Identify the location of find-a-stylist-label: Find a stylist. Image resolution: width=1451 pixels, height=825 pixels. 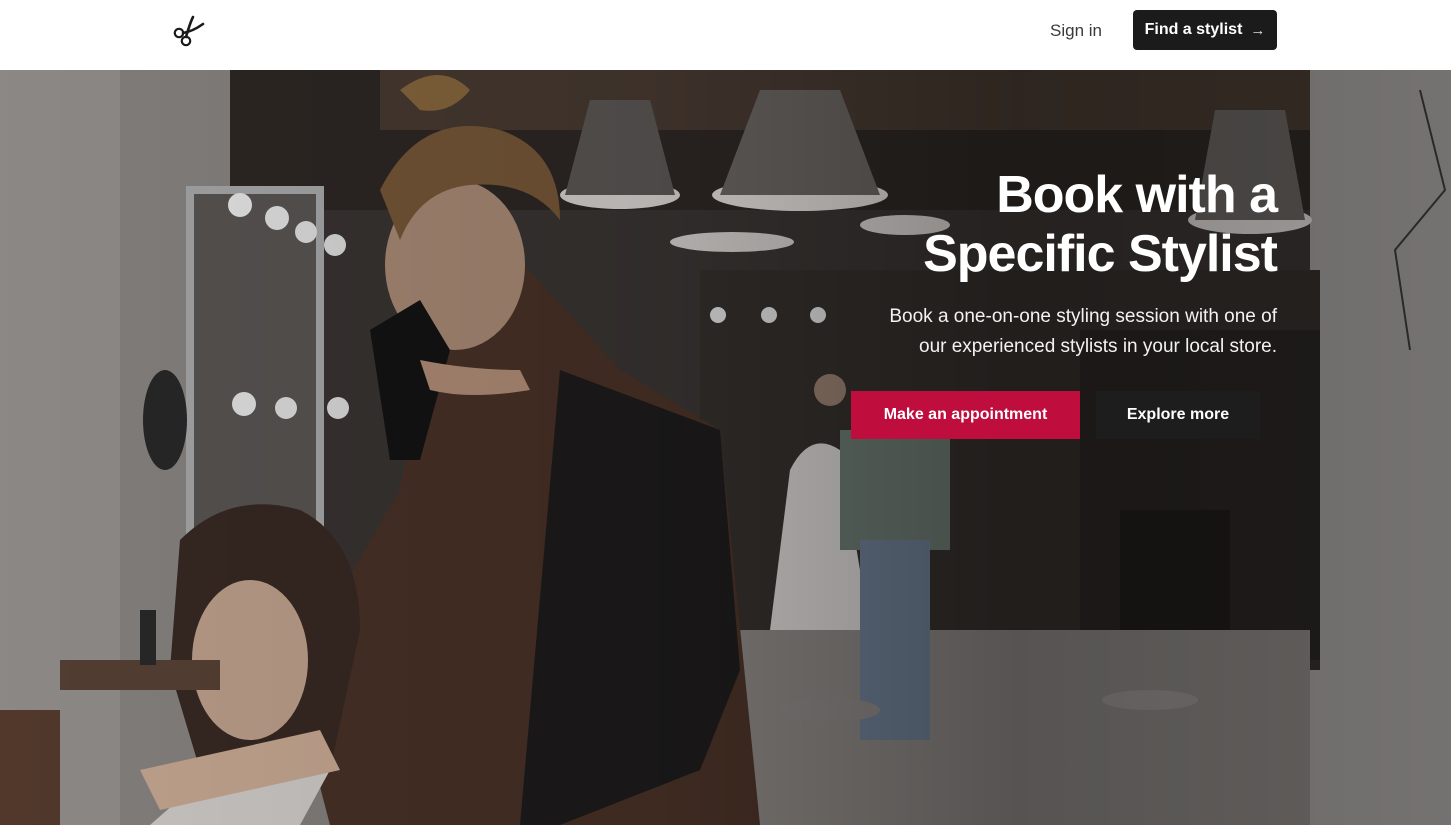
(1193, 29).